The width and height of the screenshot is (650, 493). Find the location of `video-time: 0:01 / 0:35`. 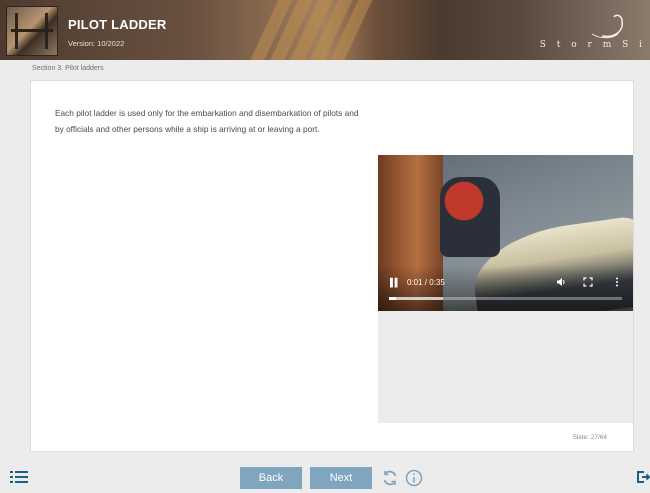

video-time: 0:01 / 0:35 is located at coordinates (426, 282).